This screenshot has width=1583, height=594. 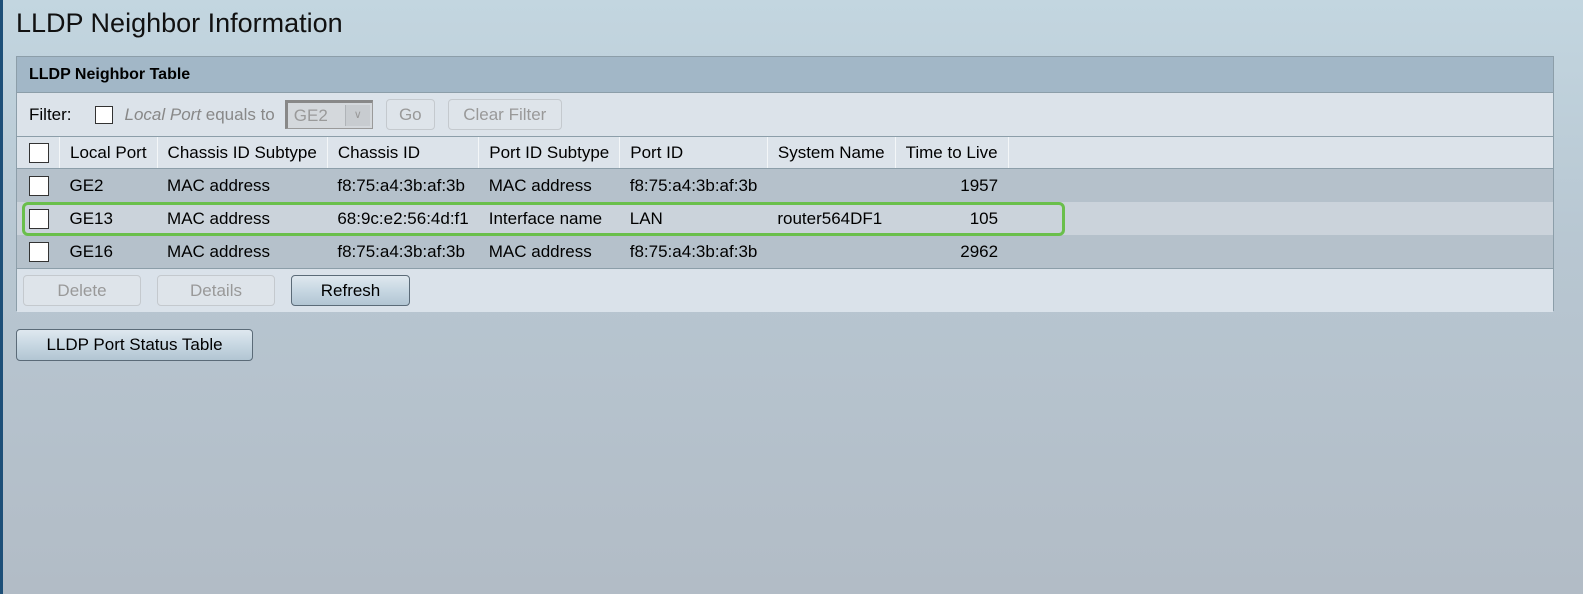 What do you see at coordinates (403, 218) in the screenshot?
I see `cell-chassis-id: 68:9c:e2:56:4d:f1` at bounding box center [403, 218].